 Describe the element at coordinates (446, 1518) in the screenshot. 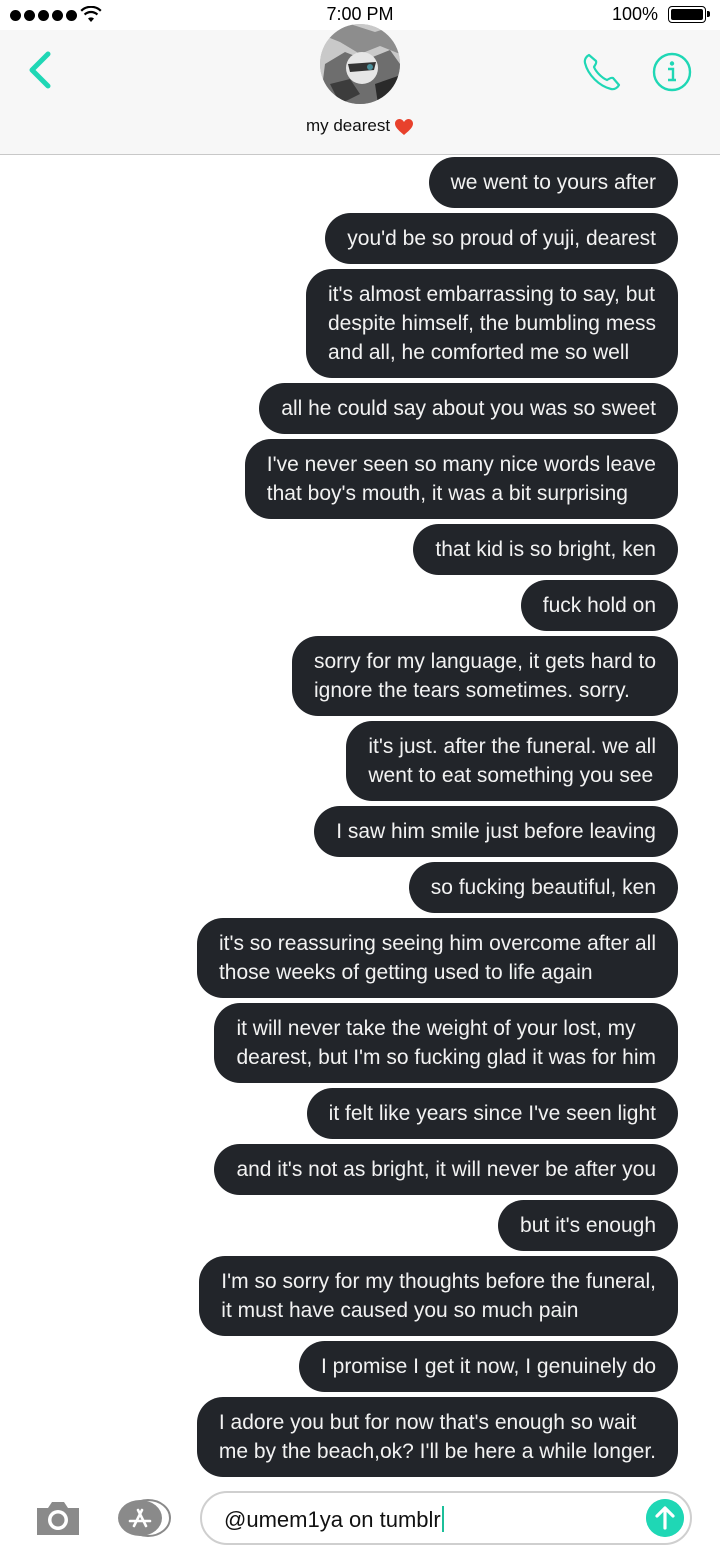

I see `message-input: @umem1ya on tumblr` at that location.